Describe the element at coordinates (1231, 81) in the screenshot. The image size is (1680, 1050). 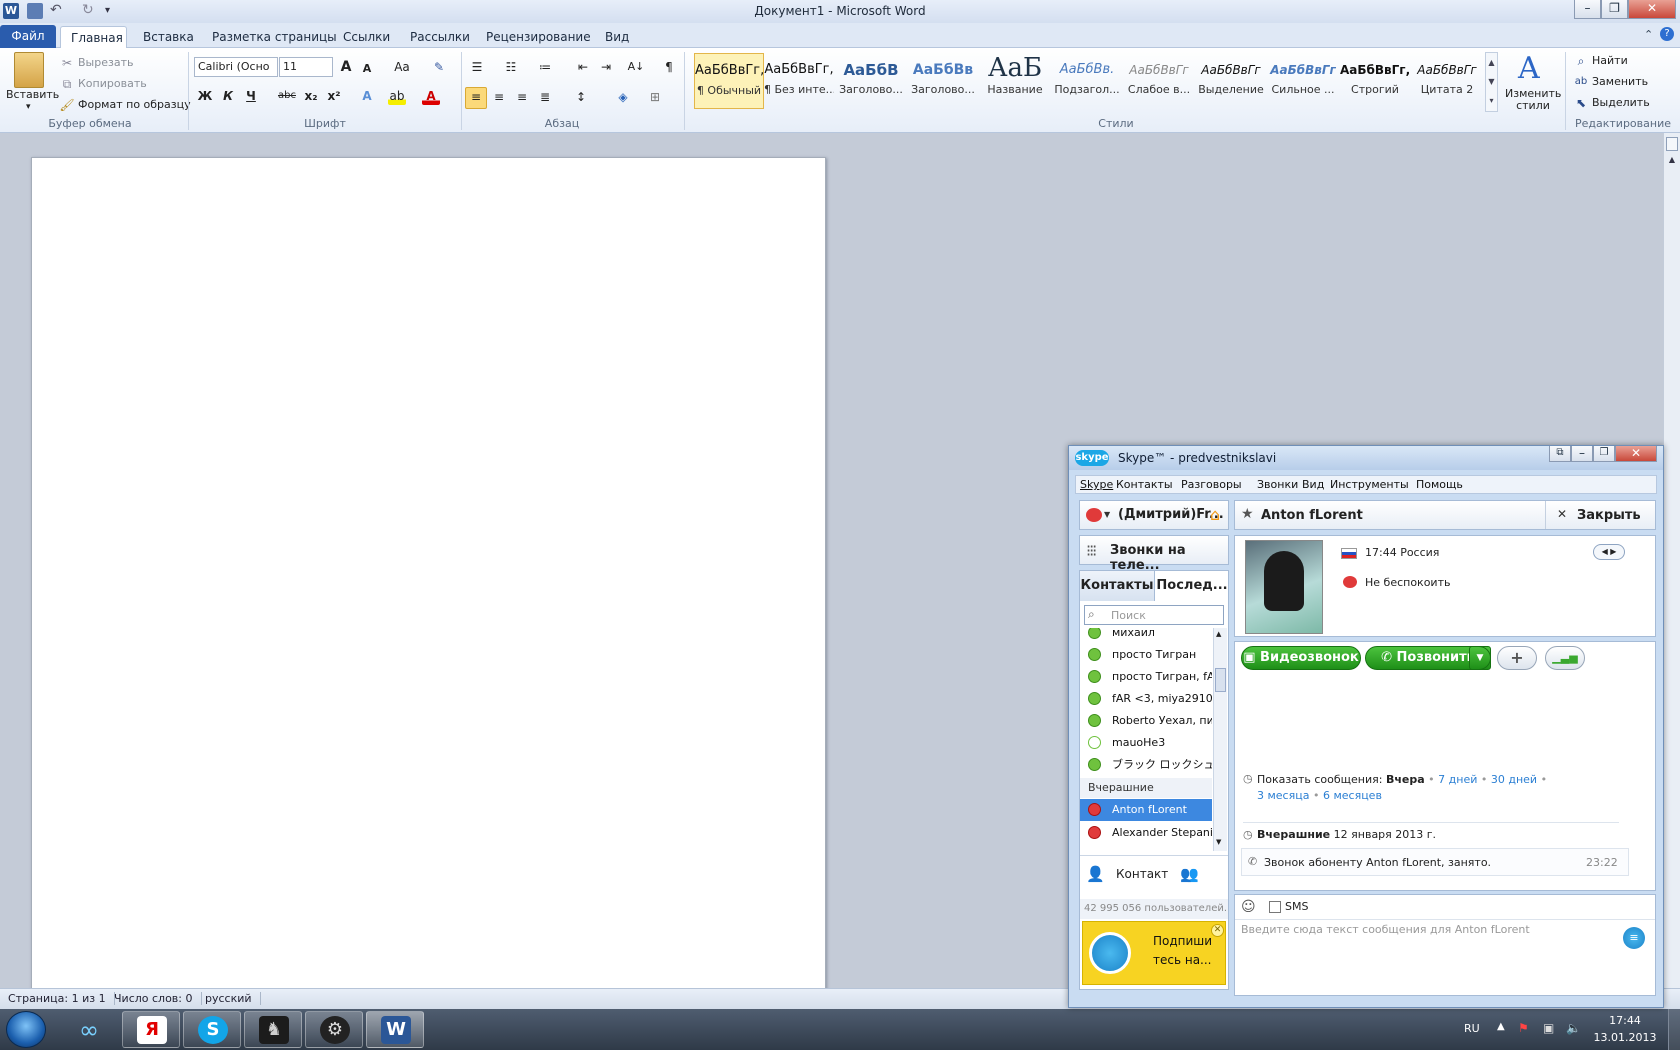
I see `style-emphasis: АаБбВвГг Выделение` at that location.